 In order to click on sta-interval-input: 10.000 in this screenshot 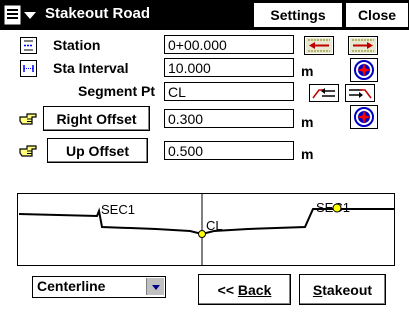, I will do `click(229, 67)`.